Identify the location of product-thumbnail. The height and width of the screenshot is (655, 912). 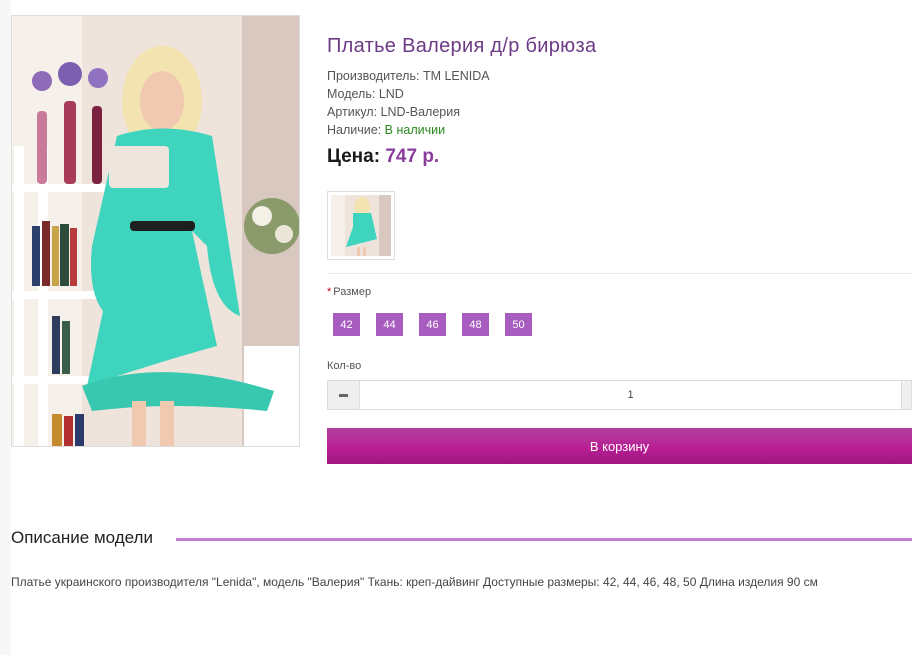
(361, 225).